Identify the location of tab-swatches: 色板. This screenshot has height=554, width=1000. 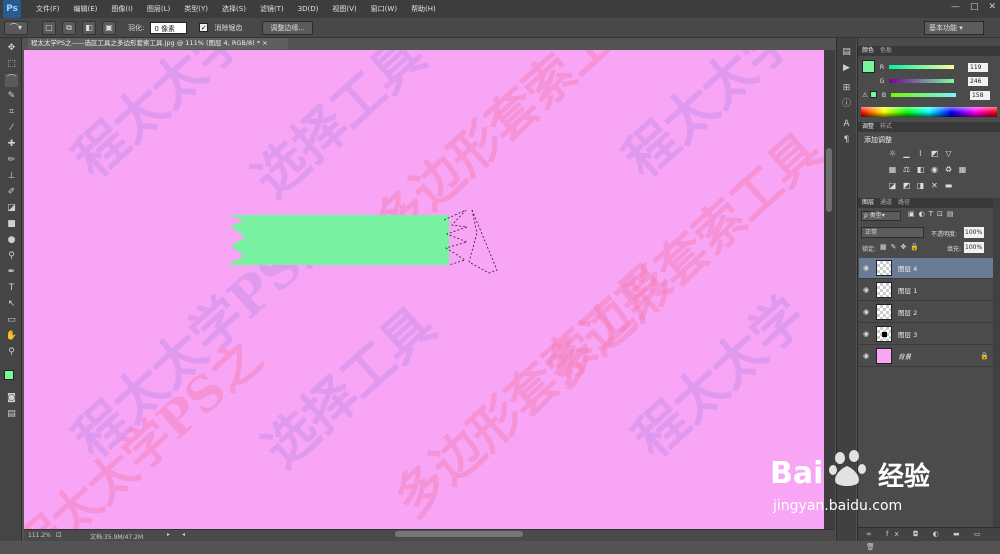
(886, 51).